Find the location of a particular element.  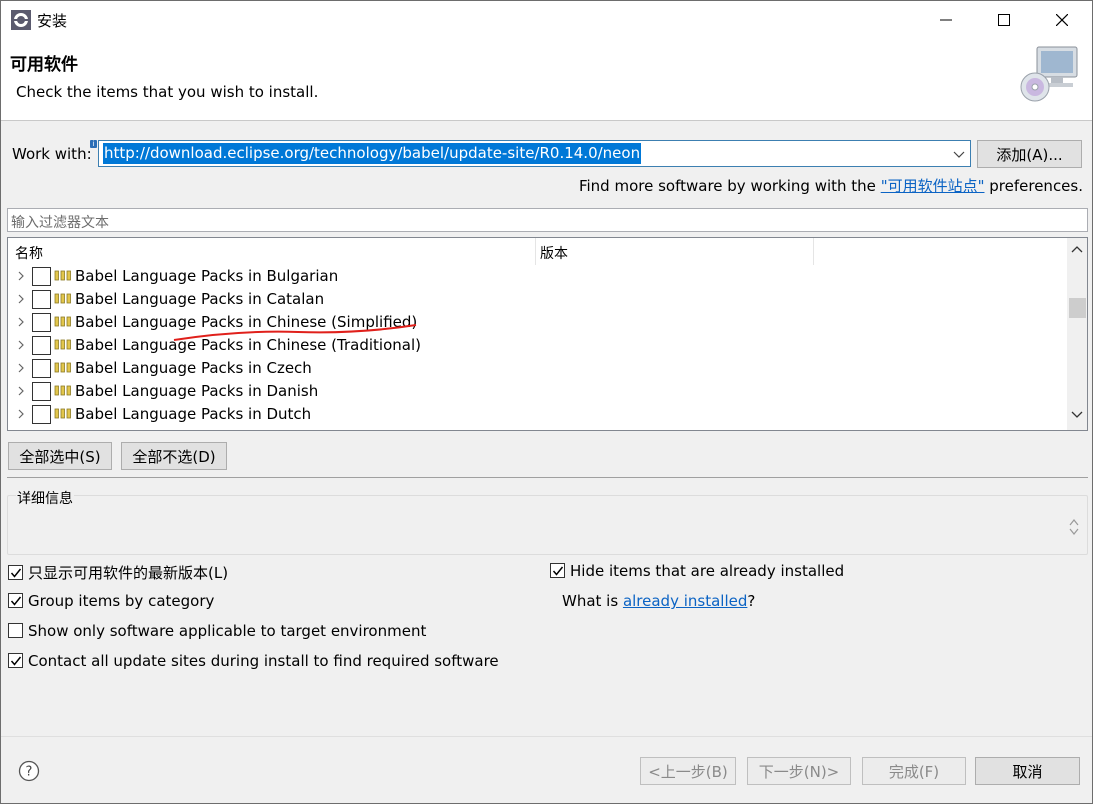

minimize-button is located at coordinates (946, 20).